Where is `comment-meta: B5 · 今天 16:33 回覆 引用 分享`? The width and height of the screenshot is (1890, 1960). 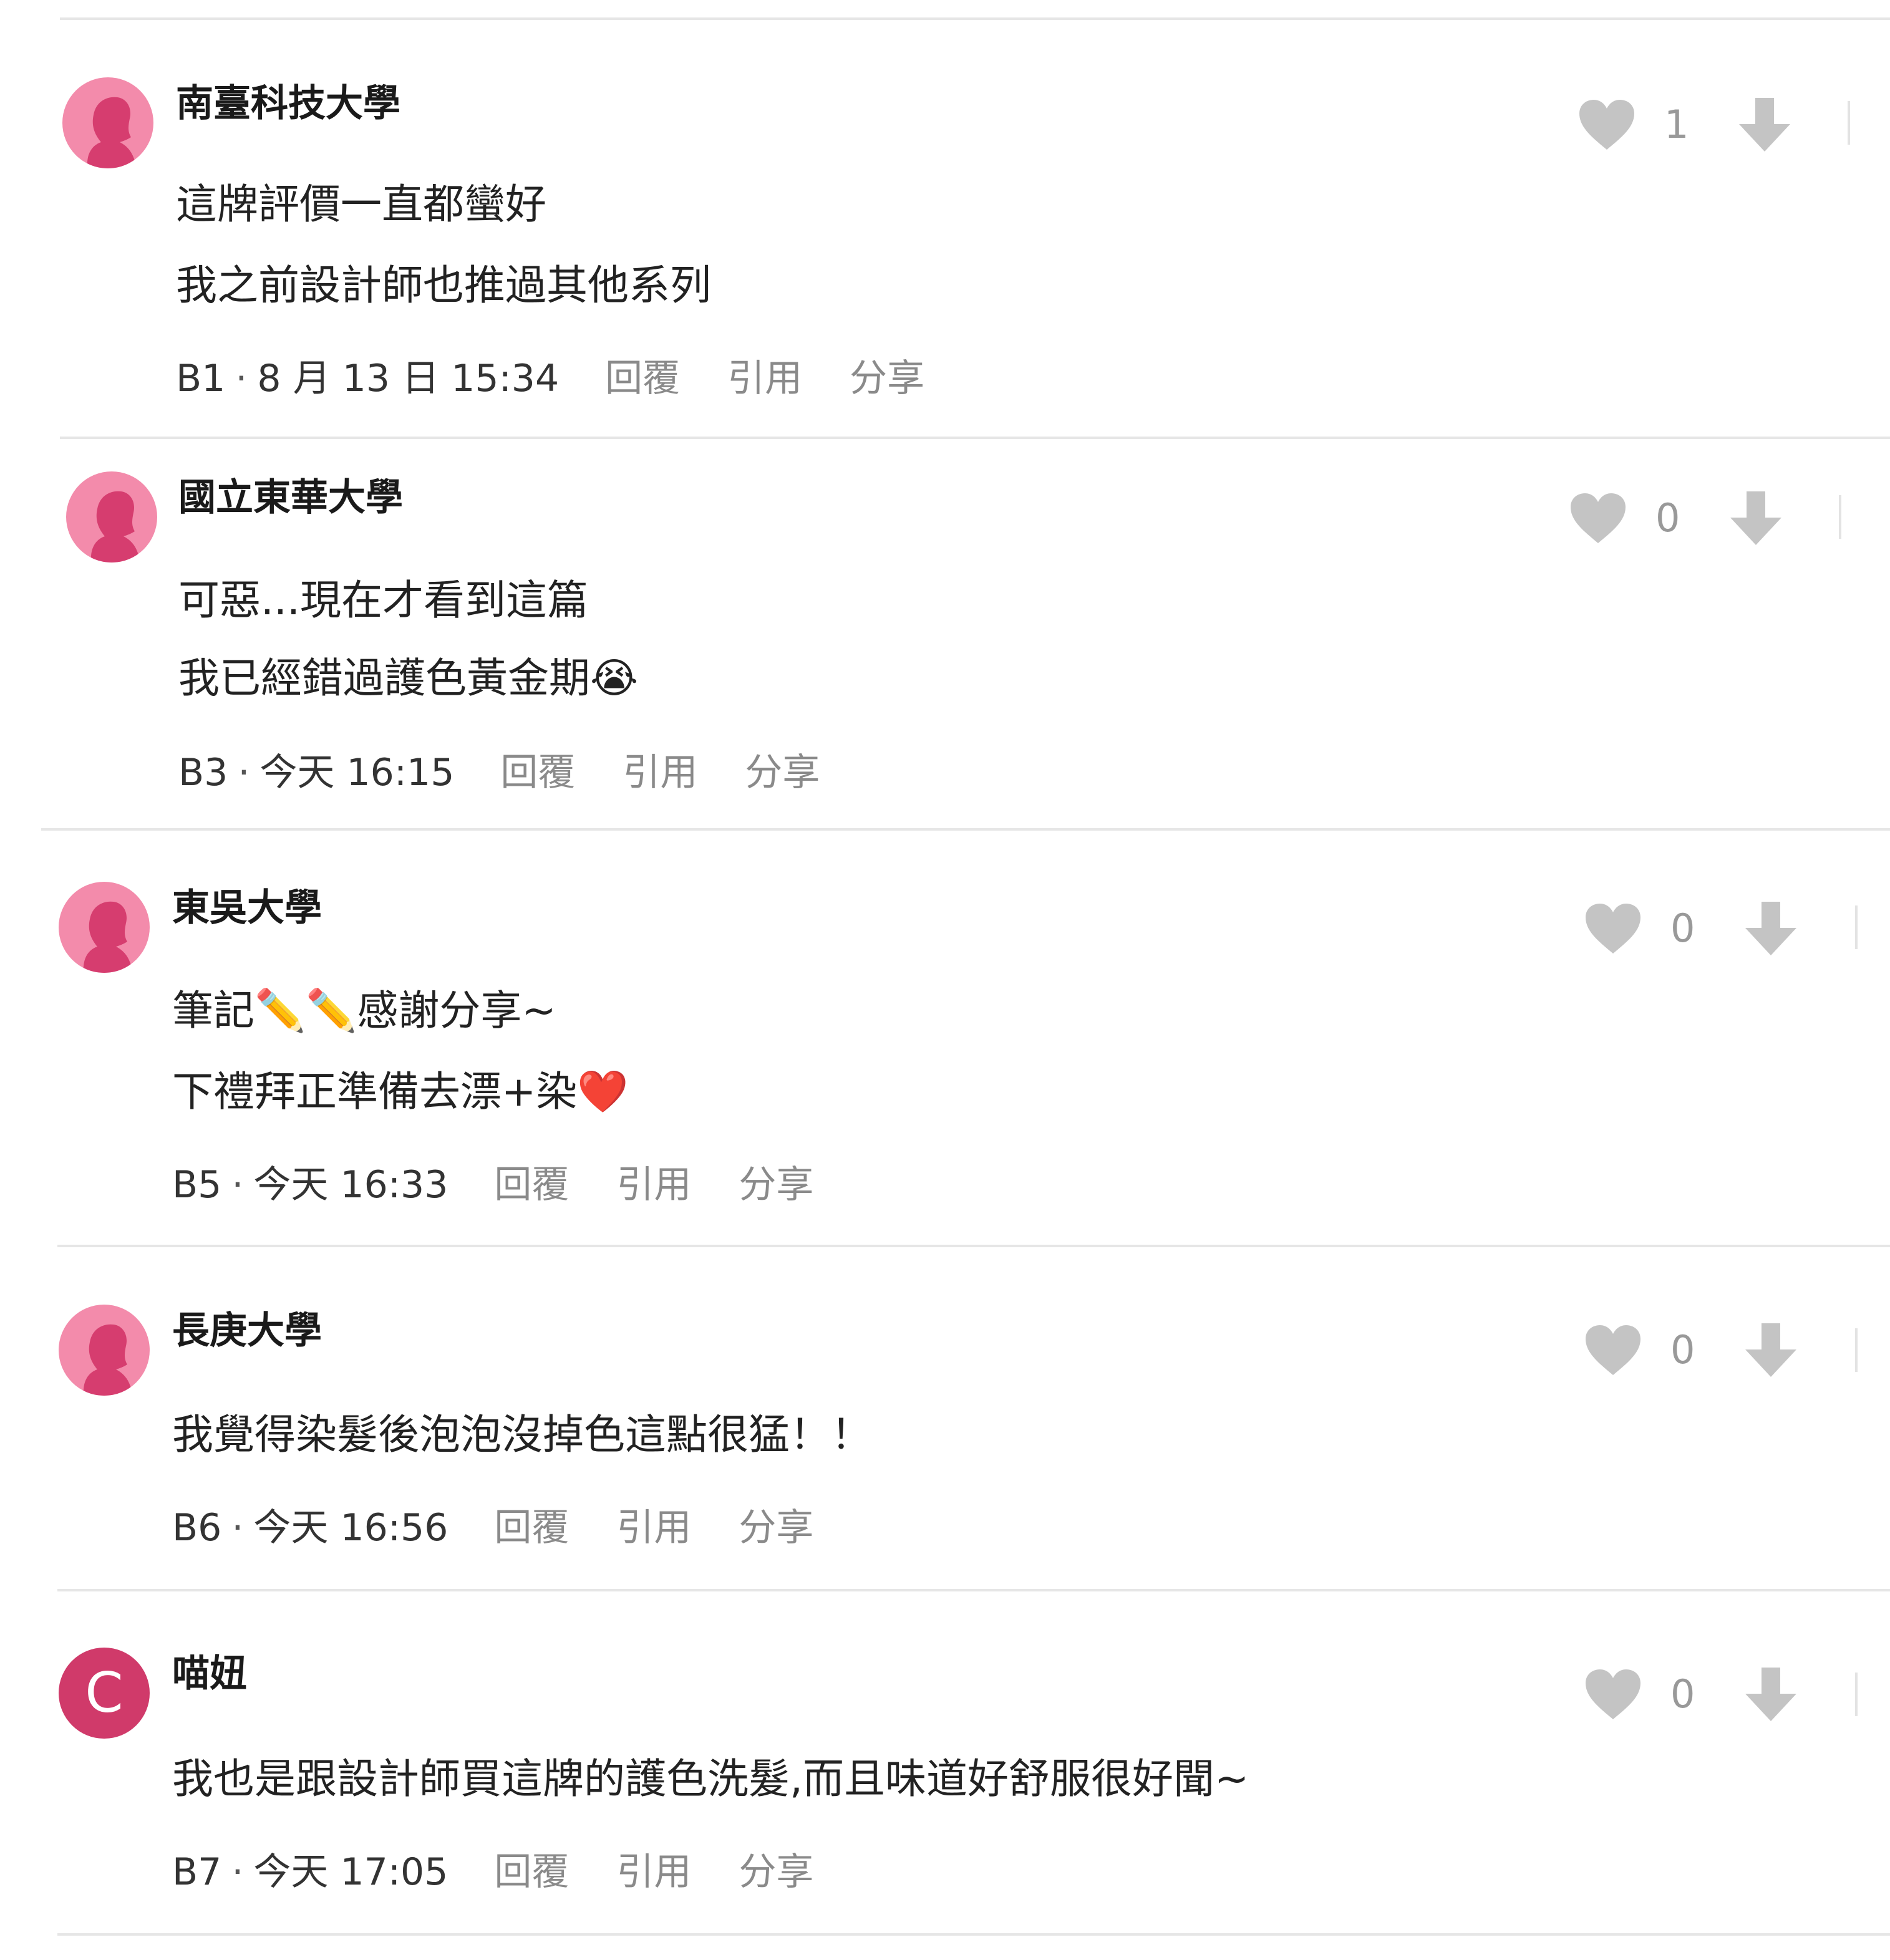
comment-meta: B5 · 今天 16:33 回覆 引用 分享 is located at coordinates (492, 1185).